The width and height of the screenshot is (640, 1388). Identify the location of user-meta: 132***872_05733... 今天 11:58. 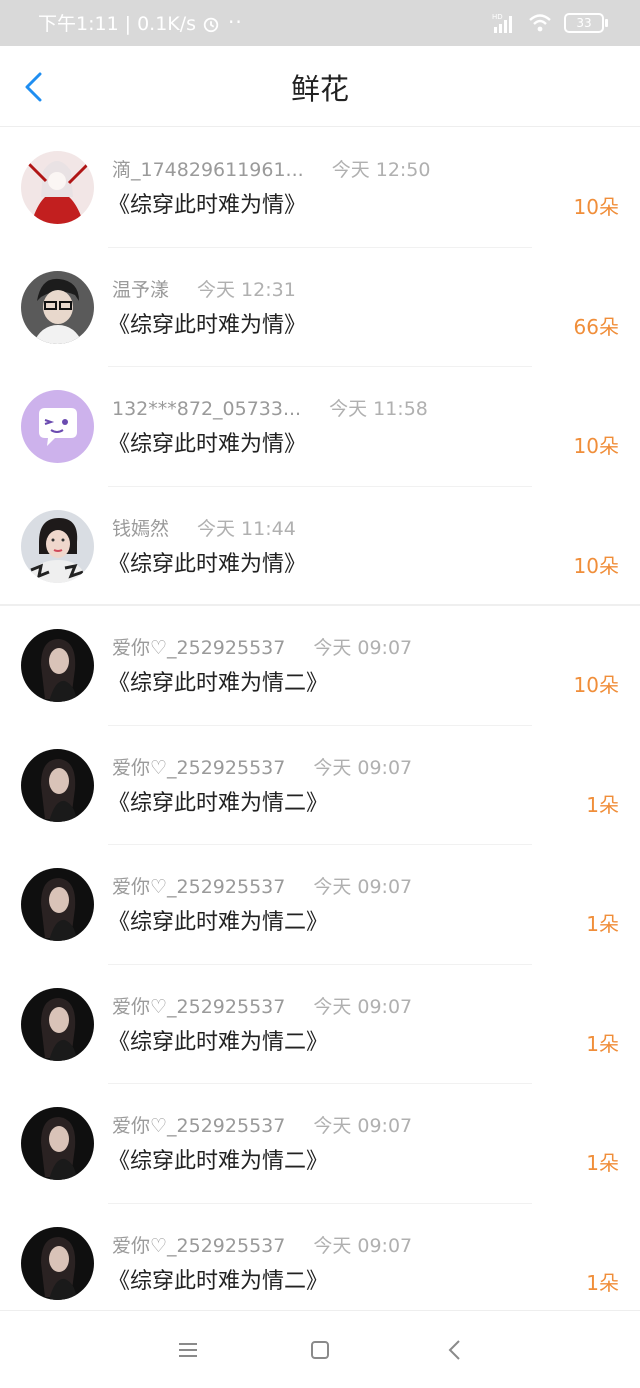
(270, 409).